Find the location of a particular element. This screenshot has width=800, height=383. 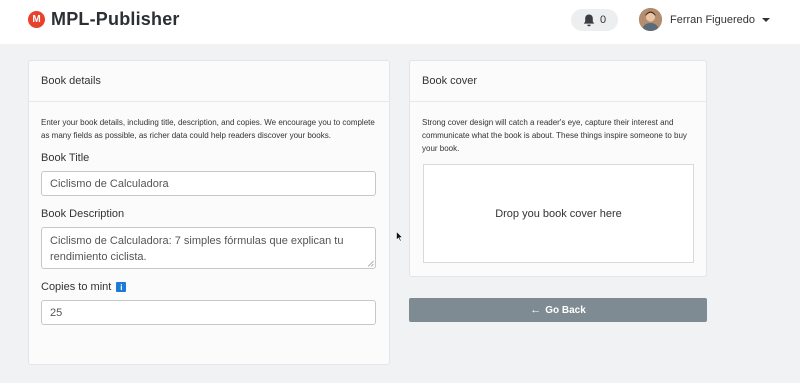

logo-icon: M is located at coordinates (36, 19).